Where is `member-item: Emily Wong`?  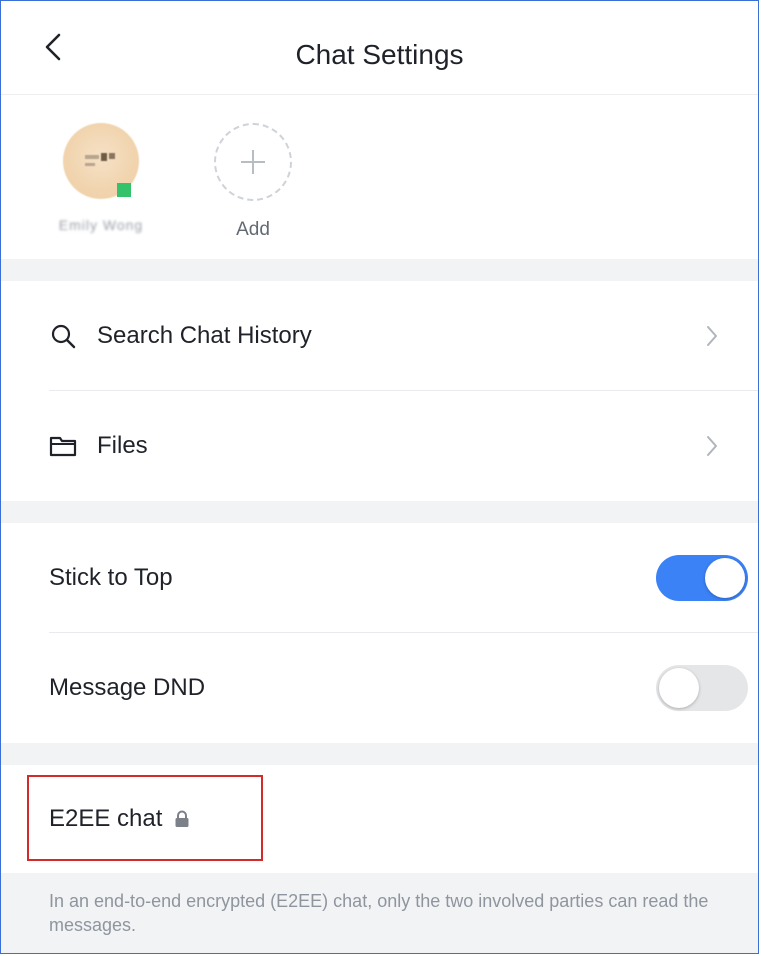 member-item: Emily Wong is located at coordinates (101, 177).